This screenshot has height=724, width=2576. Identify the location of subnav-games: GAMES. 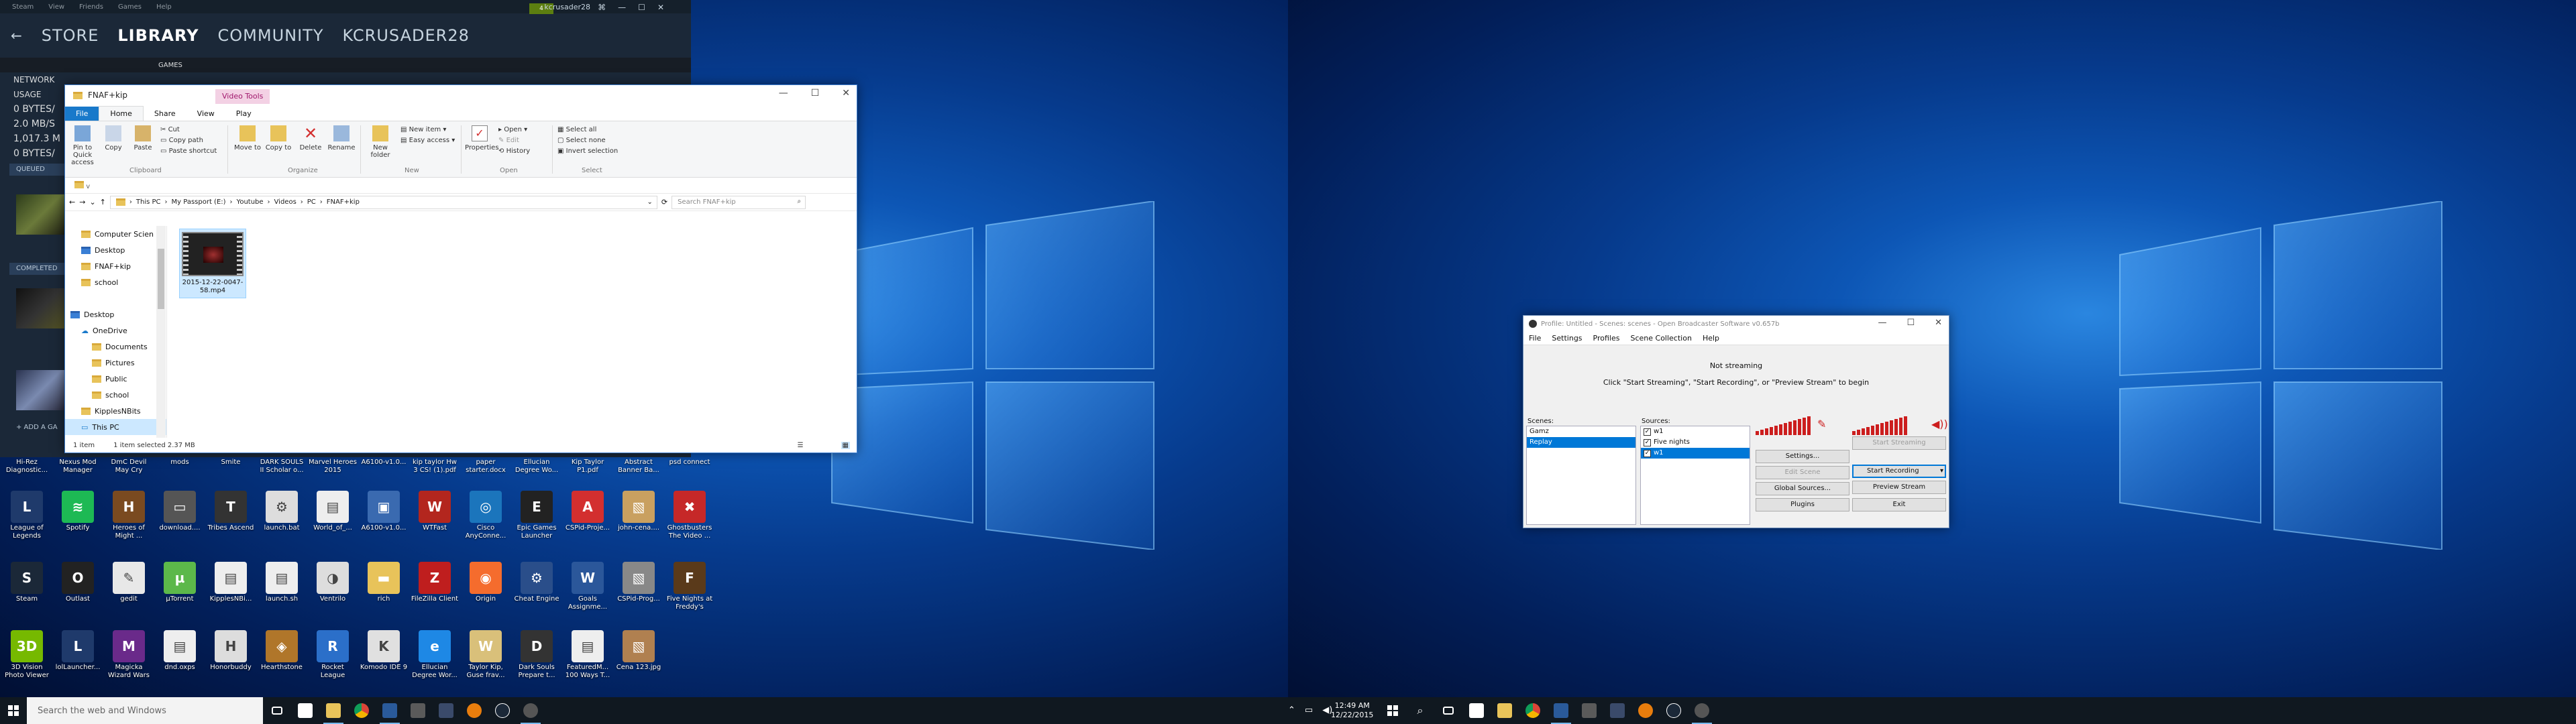
(170, 65).